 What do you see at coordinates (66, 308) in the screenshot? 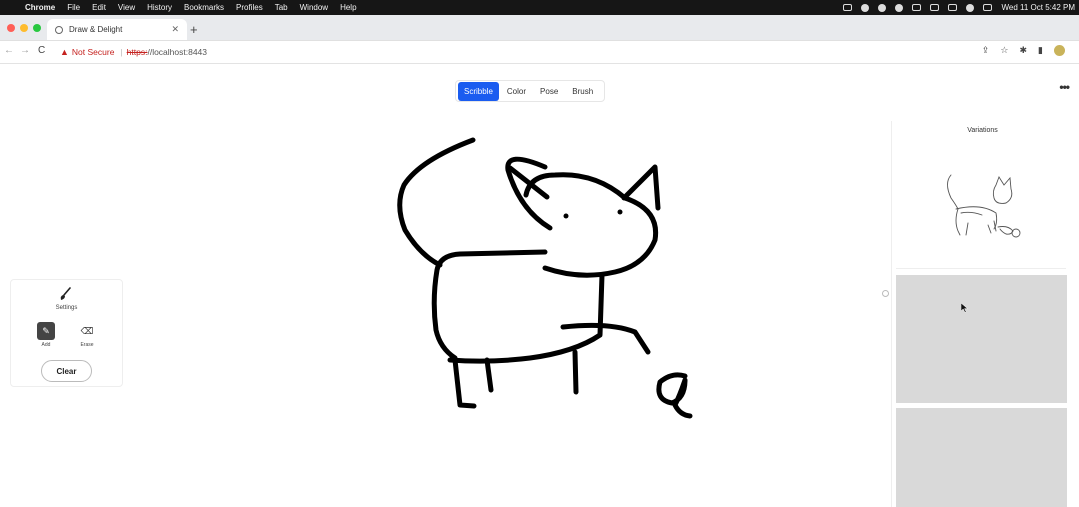
I see `settings-label: Settings` at bounding box center [66, 308].